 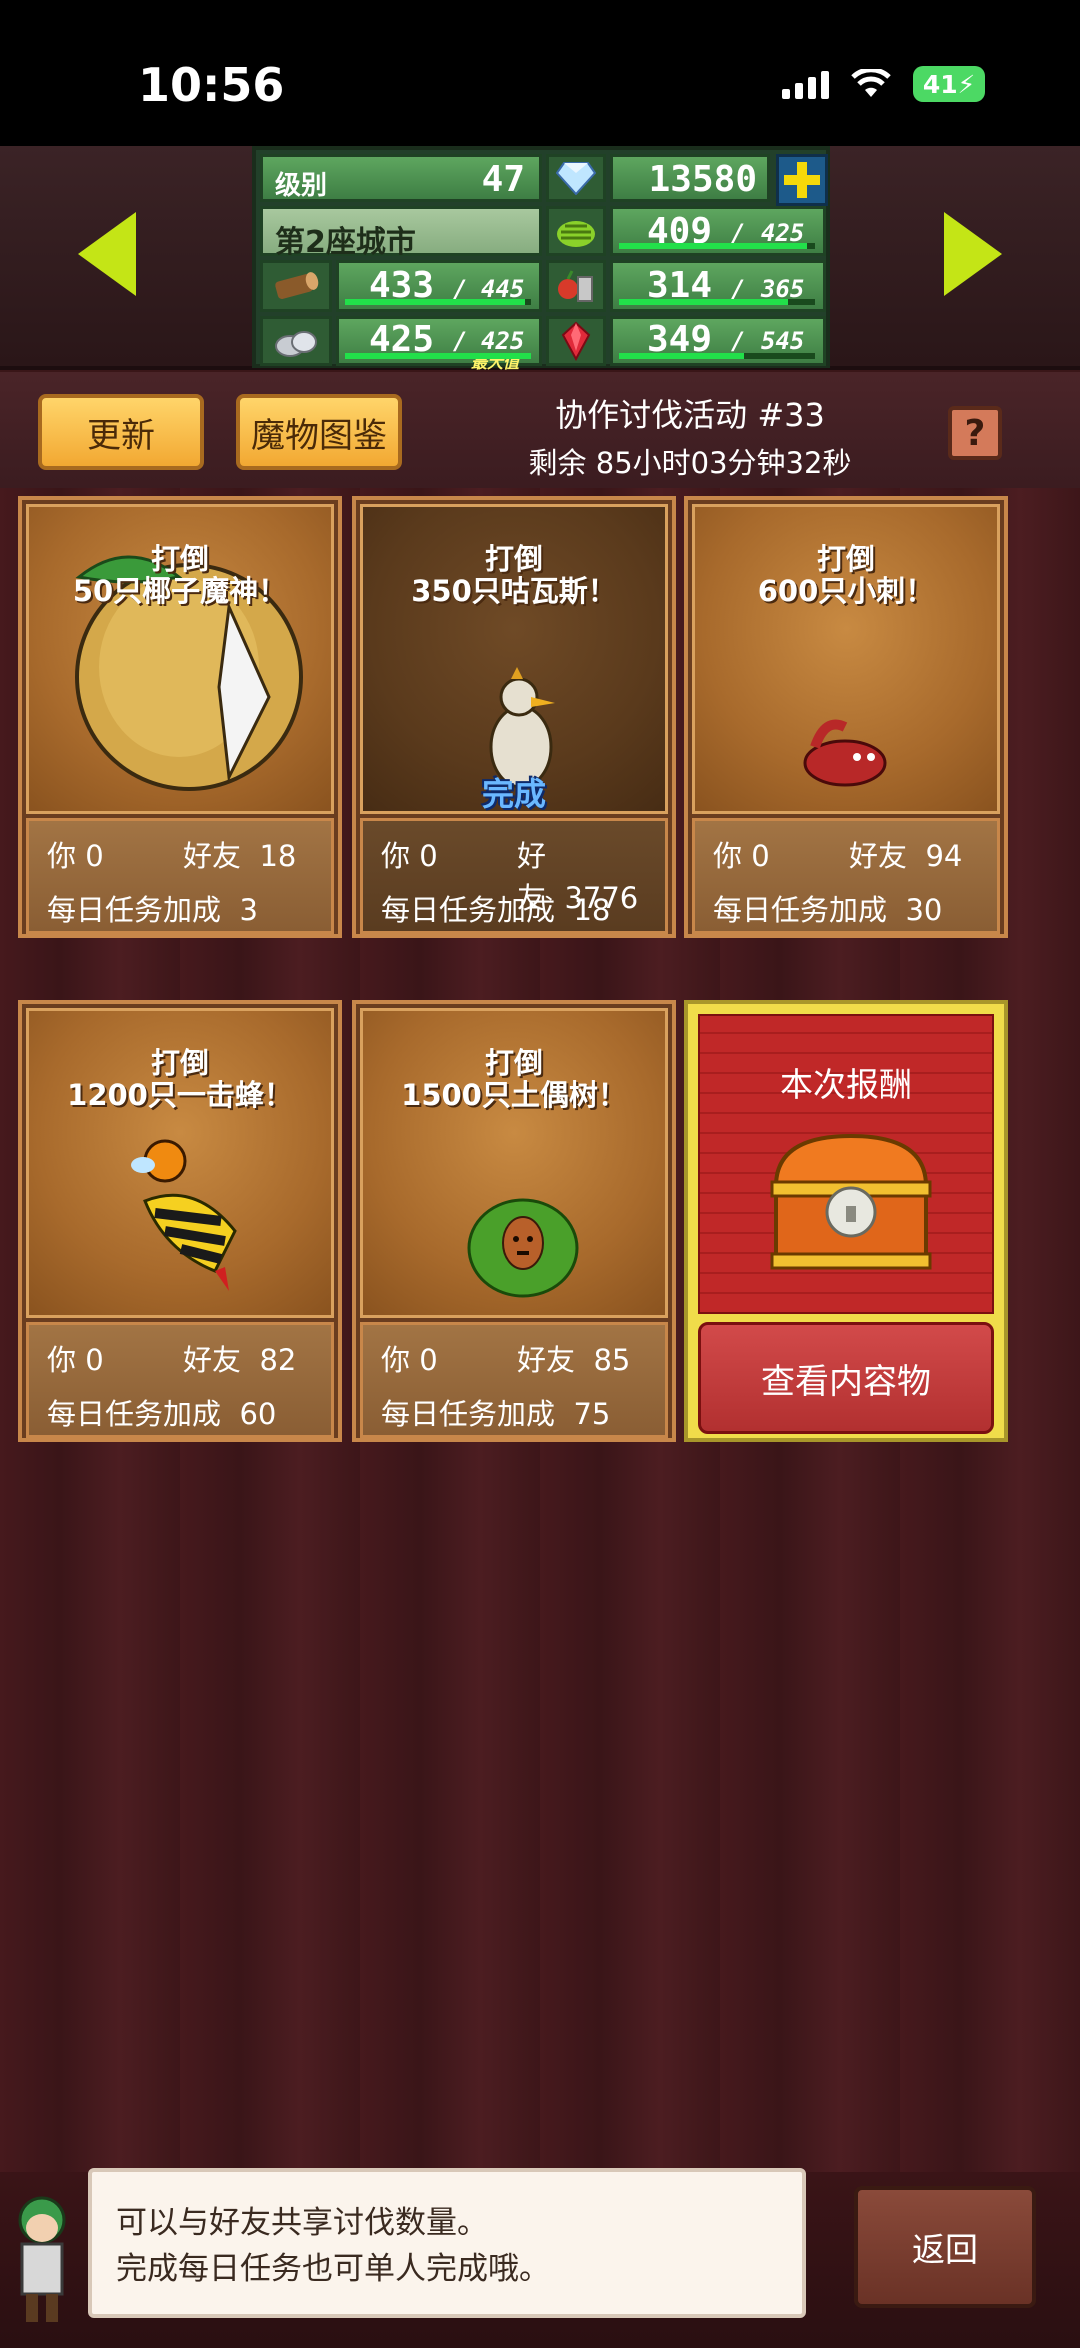 What do you see at coordinates (514, 659) in the screenshot?
I see `quest-card-image-area: 打倒 350只咕瓦斯！ 完成` at bounding box center [514, 659].